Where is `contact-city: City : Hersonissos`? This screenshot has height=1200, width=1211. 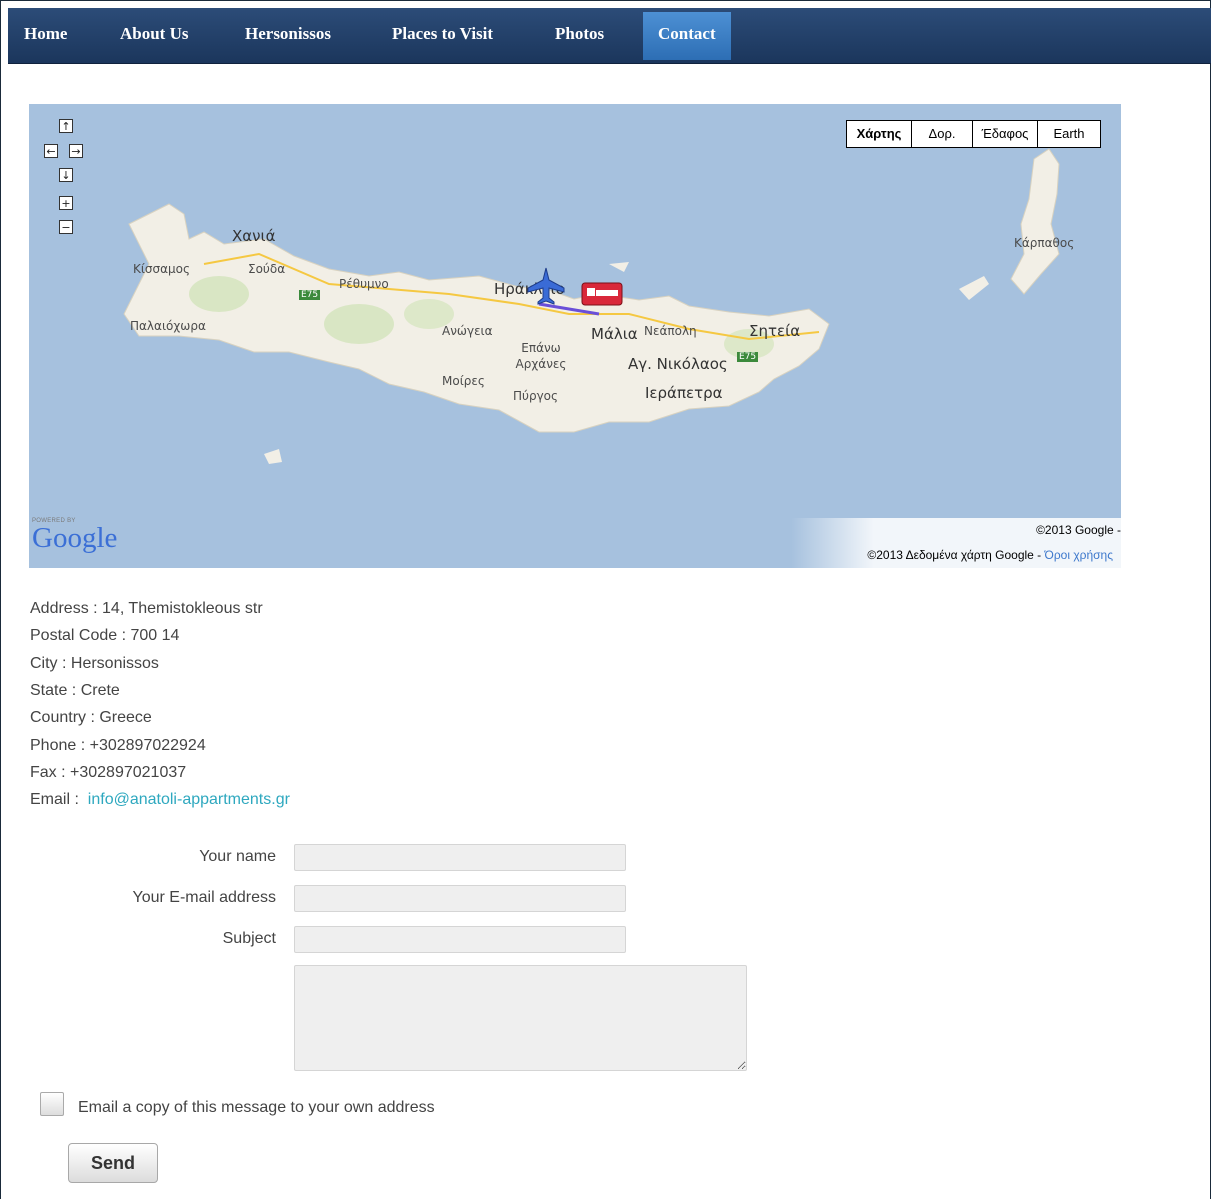 contact-city: City : Hersonissos is located at coordinates (94, 663).